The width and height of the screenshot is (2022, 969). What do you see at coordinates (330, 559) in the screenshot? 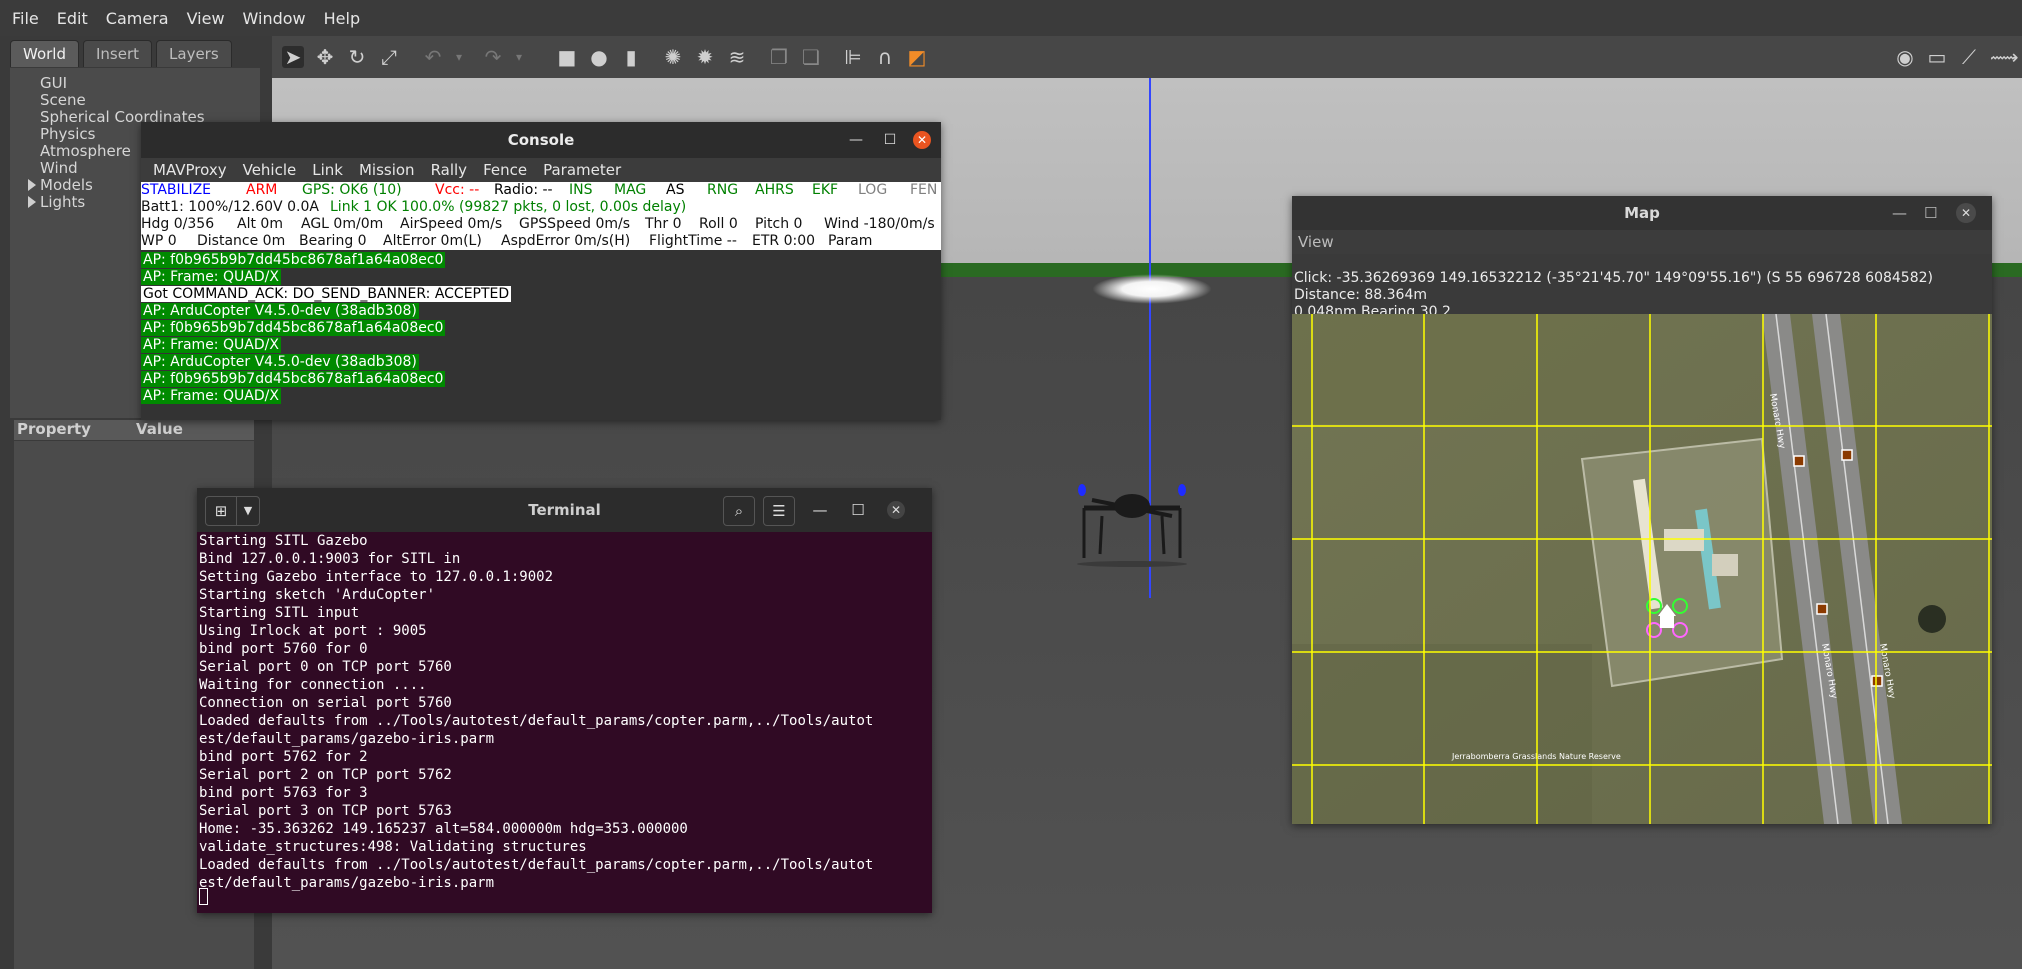
I see `terminal-line: Bind 127.0.0.1:9003 for SITL in` at bounding box center [330, 559].